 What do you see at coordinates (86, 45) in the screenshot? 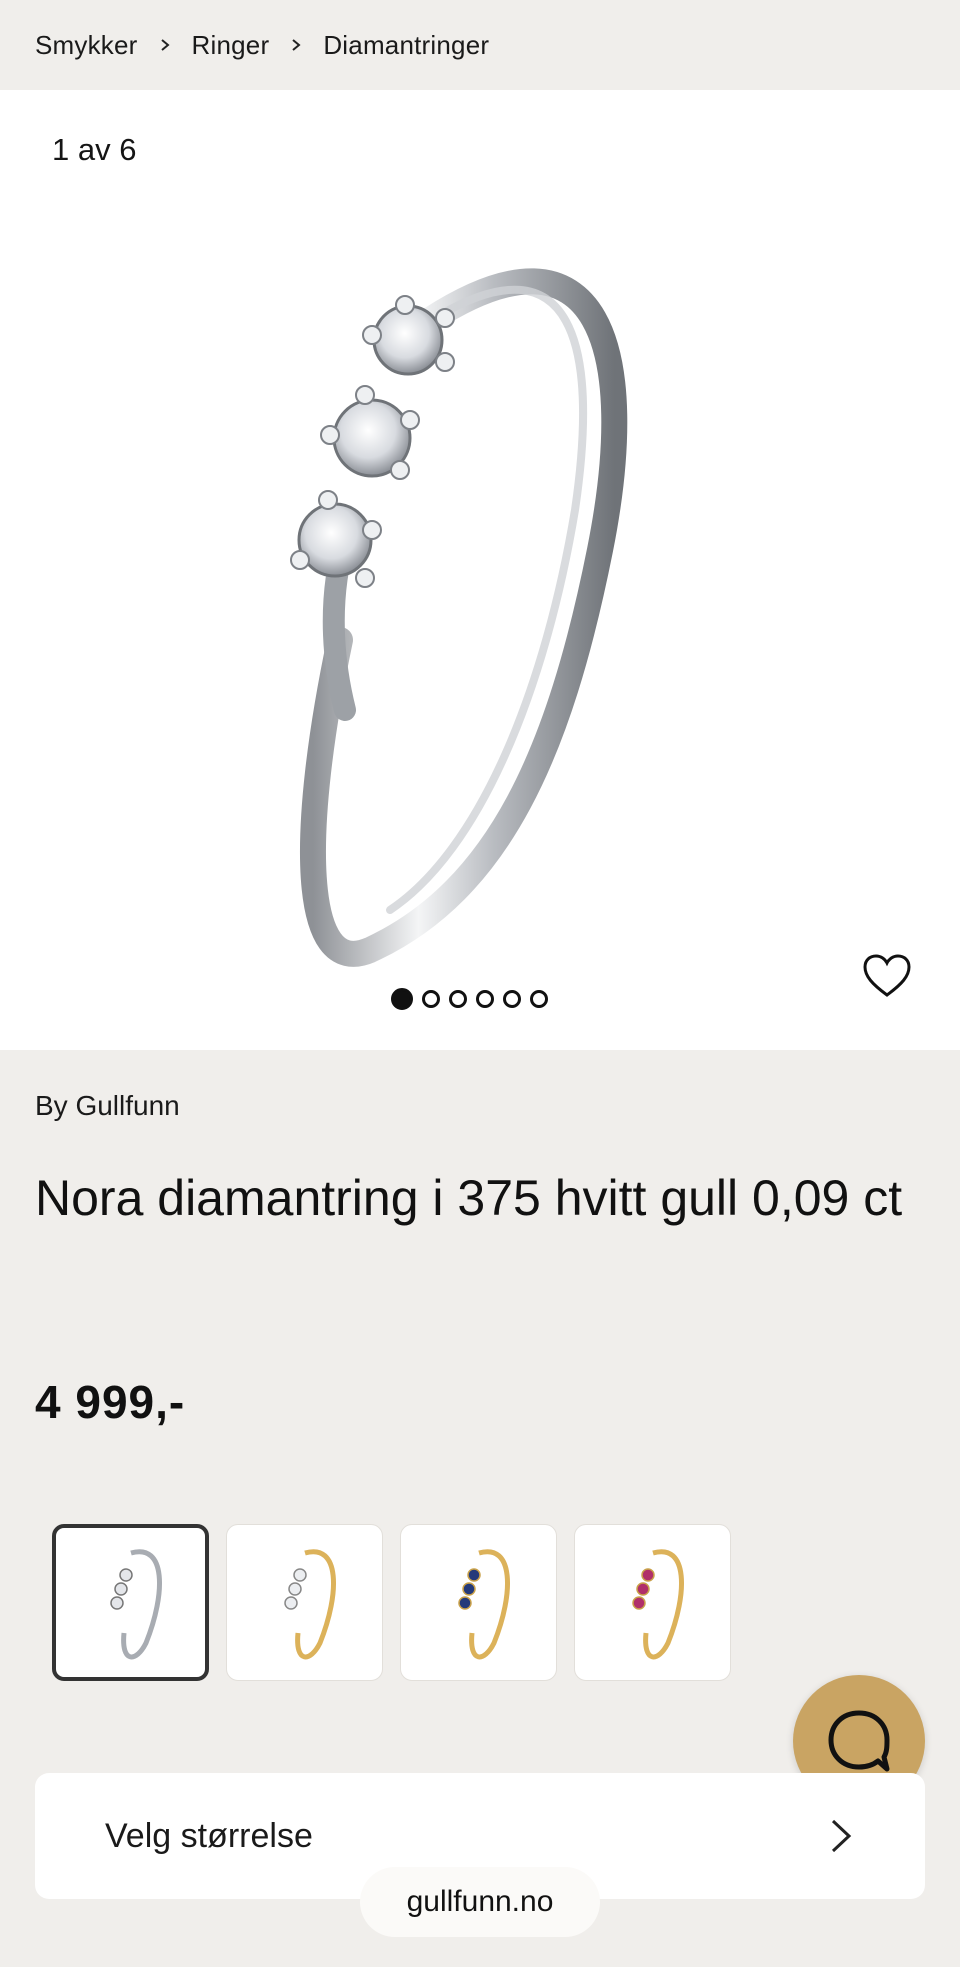
I see `breadcrumb-item-smykker: Smykker` at bounding box center [86, 45].